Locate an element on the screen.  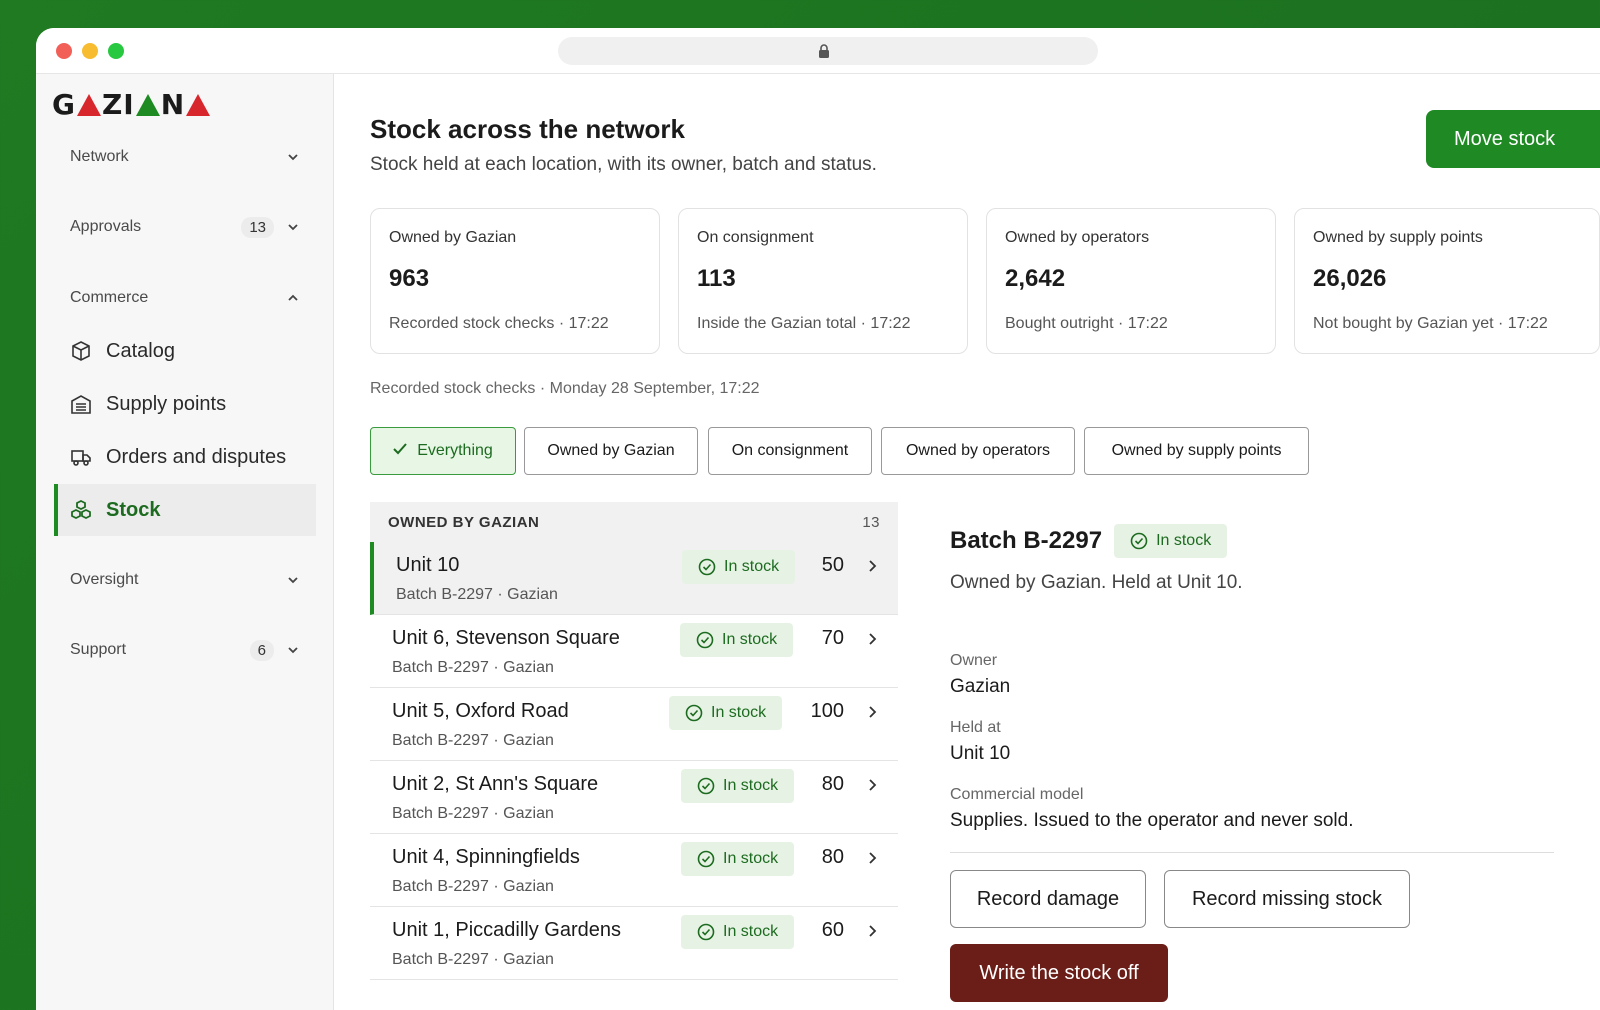
field-value: Gazian is located at coordinates (980, 686).